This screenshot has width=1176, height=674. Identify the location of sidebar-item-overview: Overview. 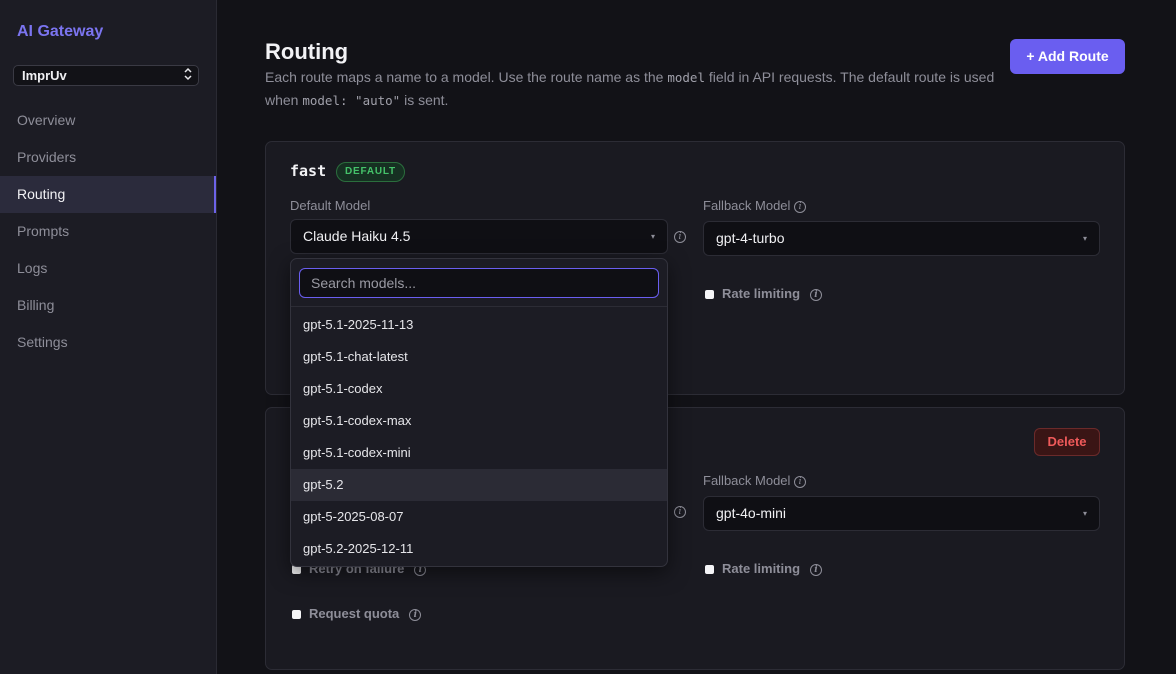
(108, 120).